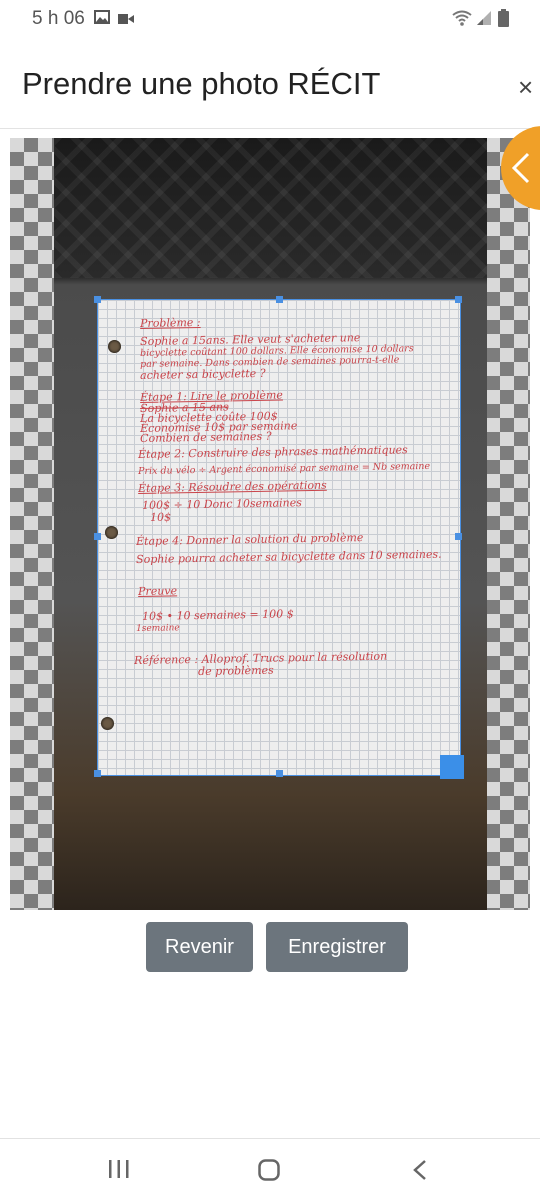  What do you see at coordinates (97, 773) in the screenshot?
I see `crop-handle-bottom-left` at bounding box center [97, 773].